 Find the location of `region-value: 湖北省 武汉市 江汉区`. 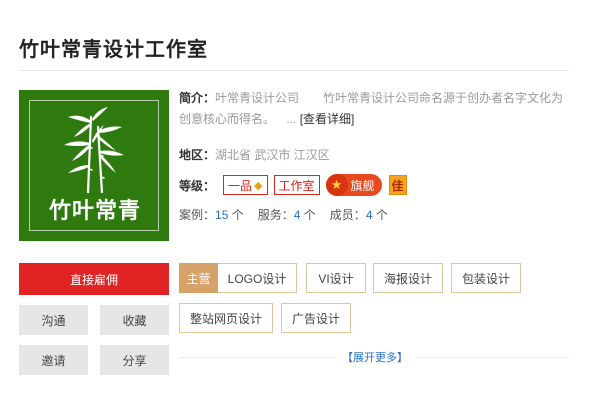

region-value: 湖北省 武汉市 江汉区 is located at coordinates (272, 155).